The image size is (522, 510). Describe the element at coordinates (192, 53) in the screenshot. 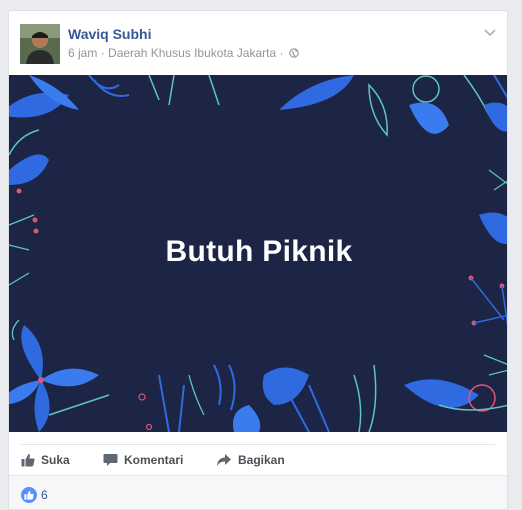

I see `post-location: Daerah Khusus Ibukota Jakarta` at that location.